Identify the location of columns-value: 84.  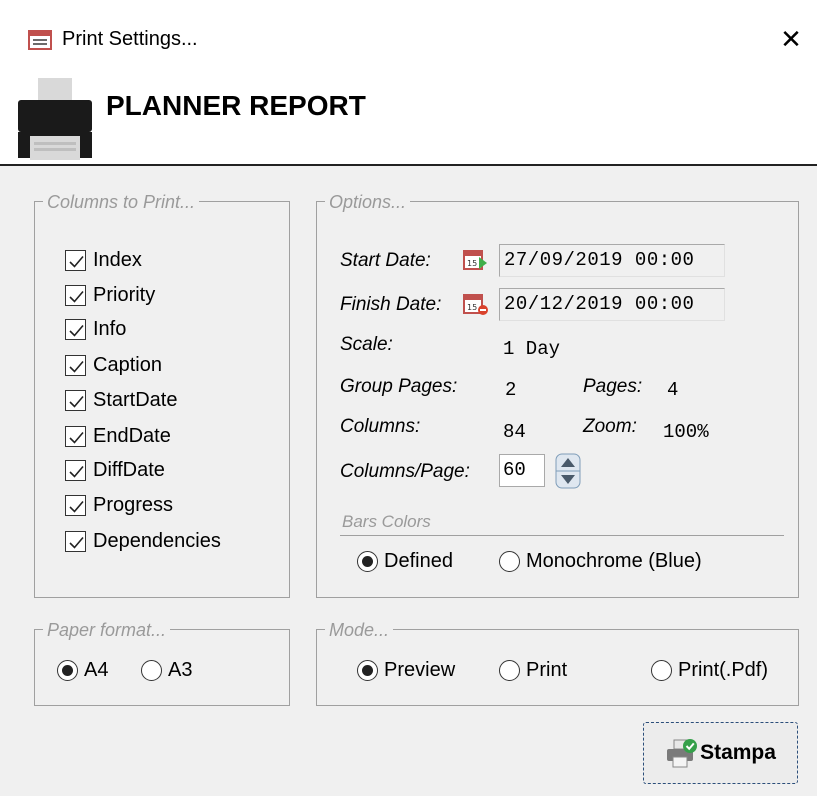
(514, 432).